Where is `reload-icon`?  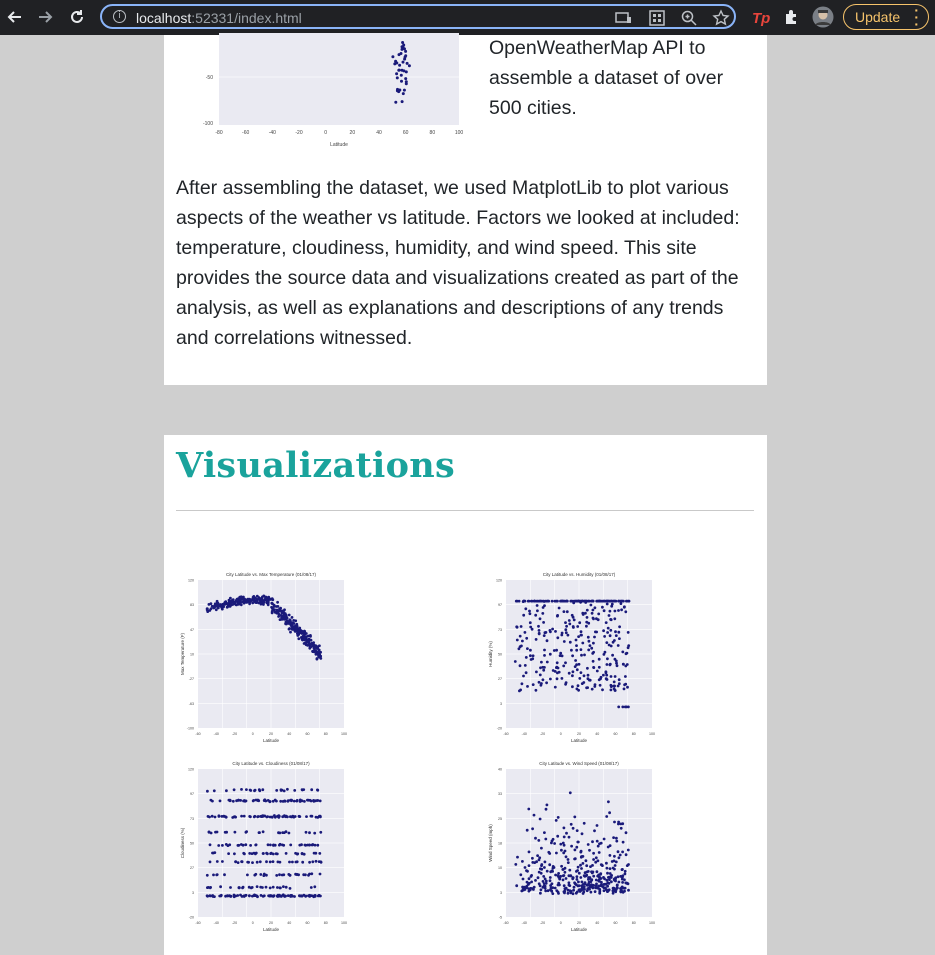 reload-icon is located at coordinates (77, 17).